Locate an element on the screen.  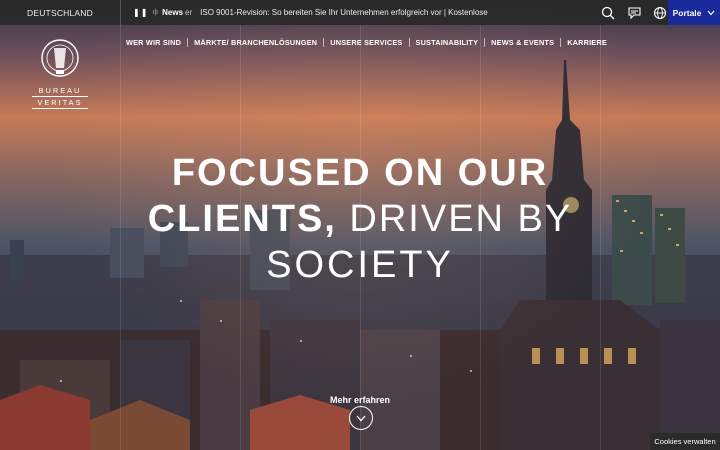
search-icon is located at coordinates (608, 13).